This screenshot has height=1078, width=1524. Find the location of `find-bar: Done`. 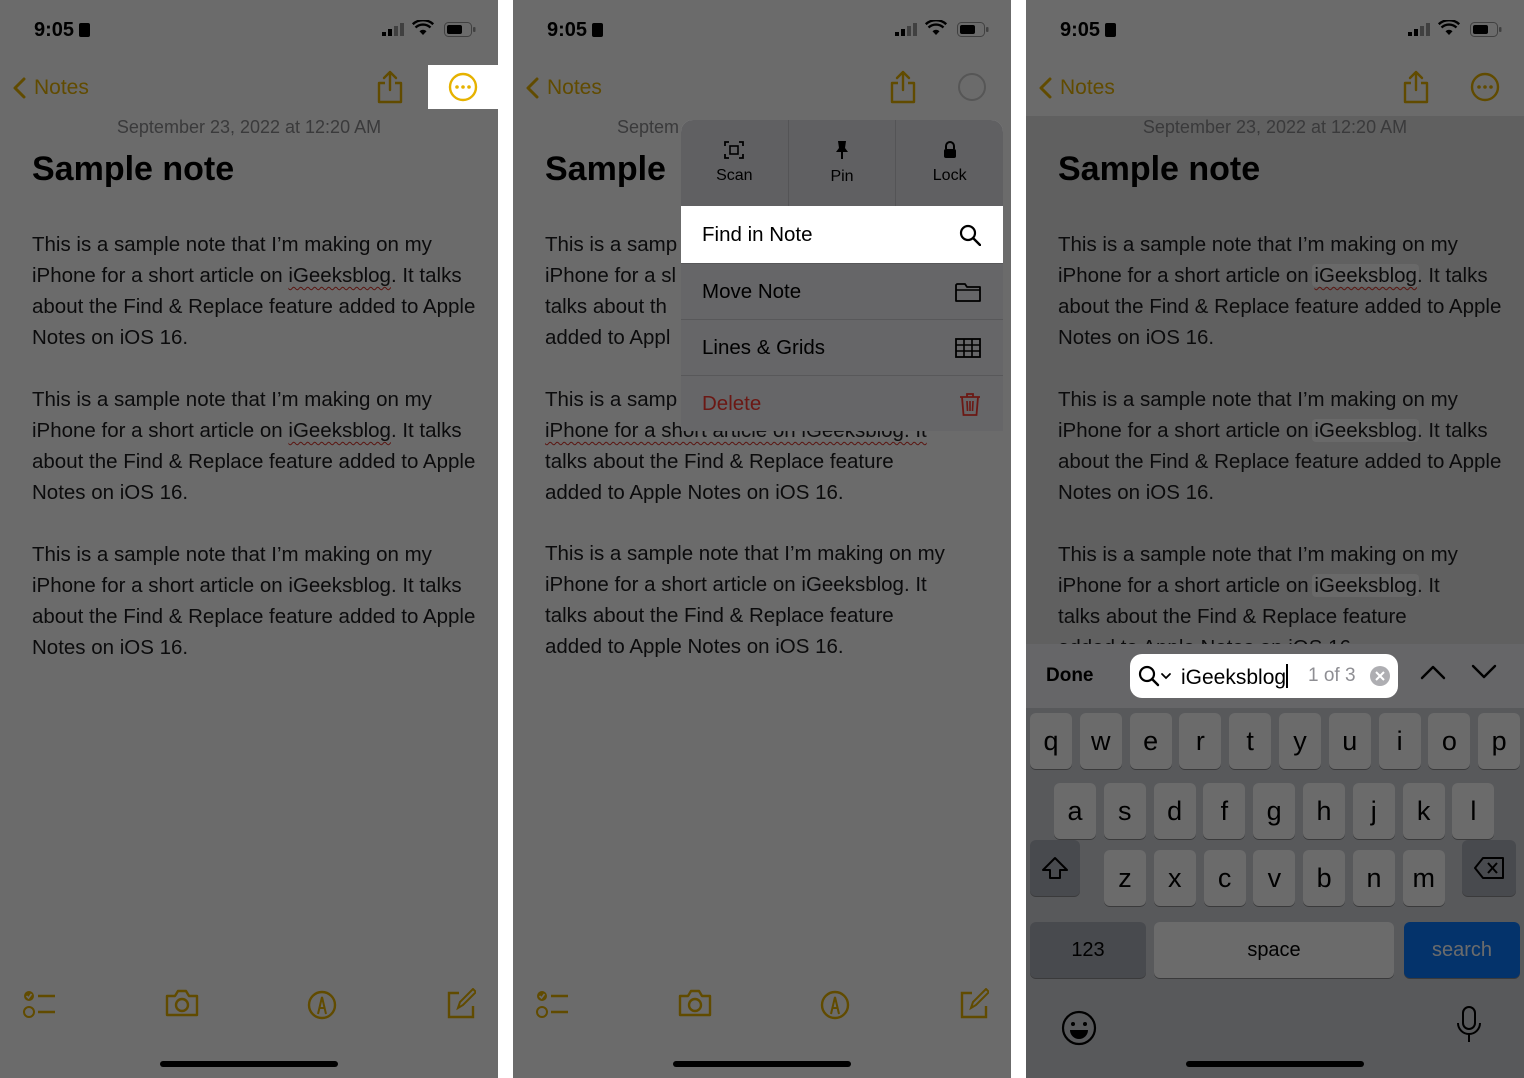

find-bar: Done is located at coordinates (1275, 676).